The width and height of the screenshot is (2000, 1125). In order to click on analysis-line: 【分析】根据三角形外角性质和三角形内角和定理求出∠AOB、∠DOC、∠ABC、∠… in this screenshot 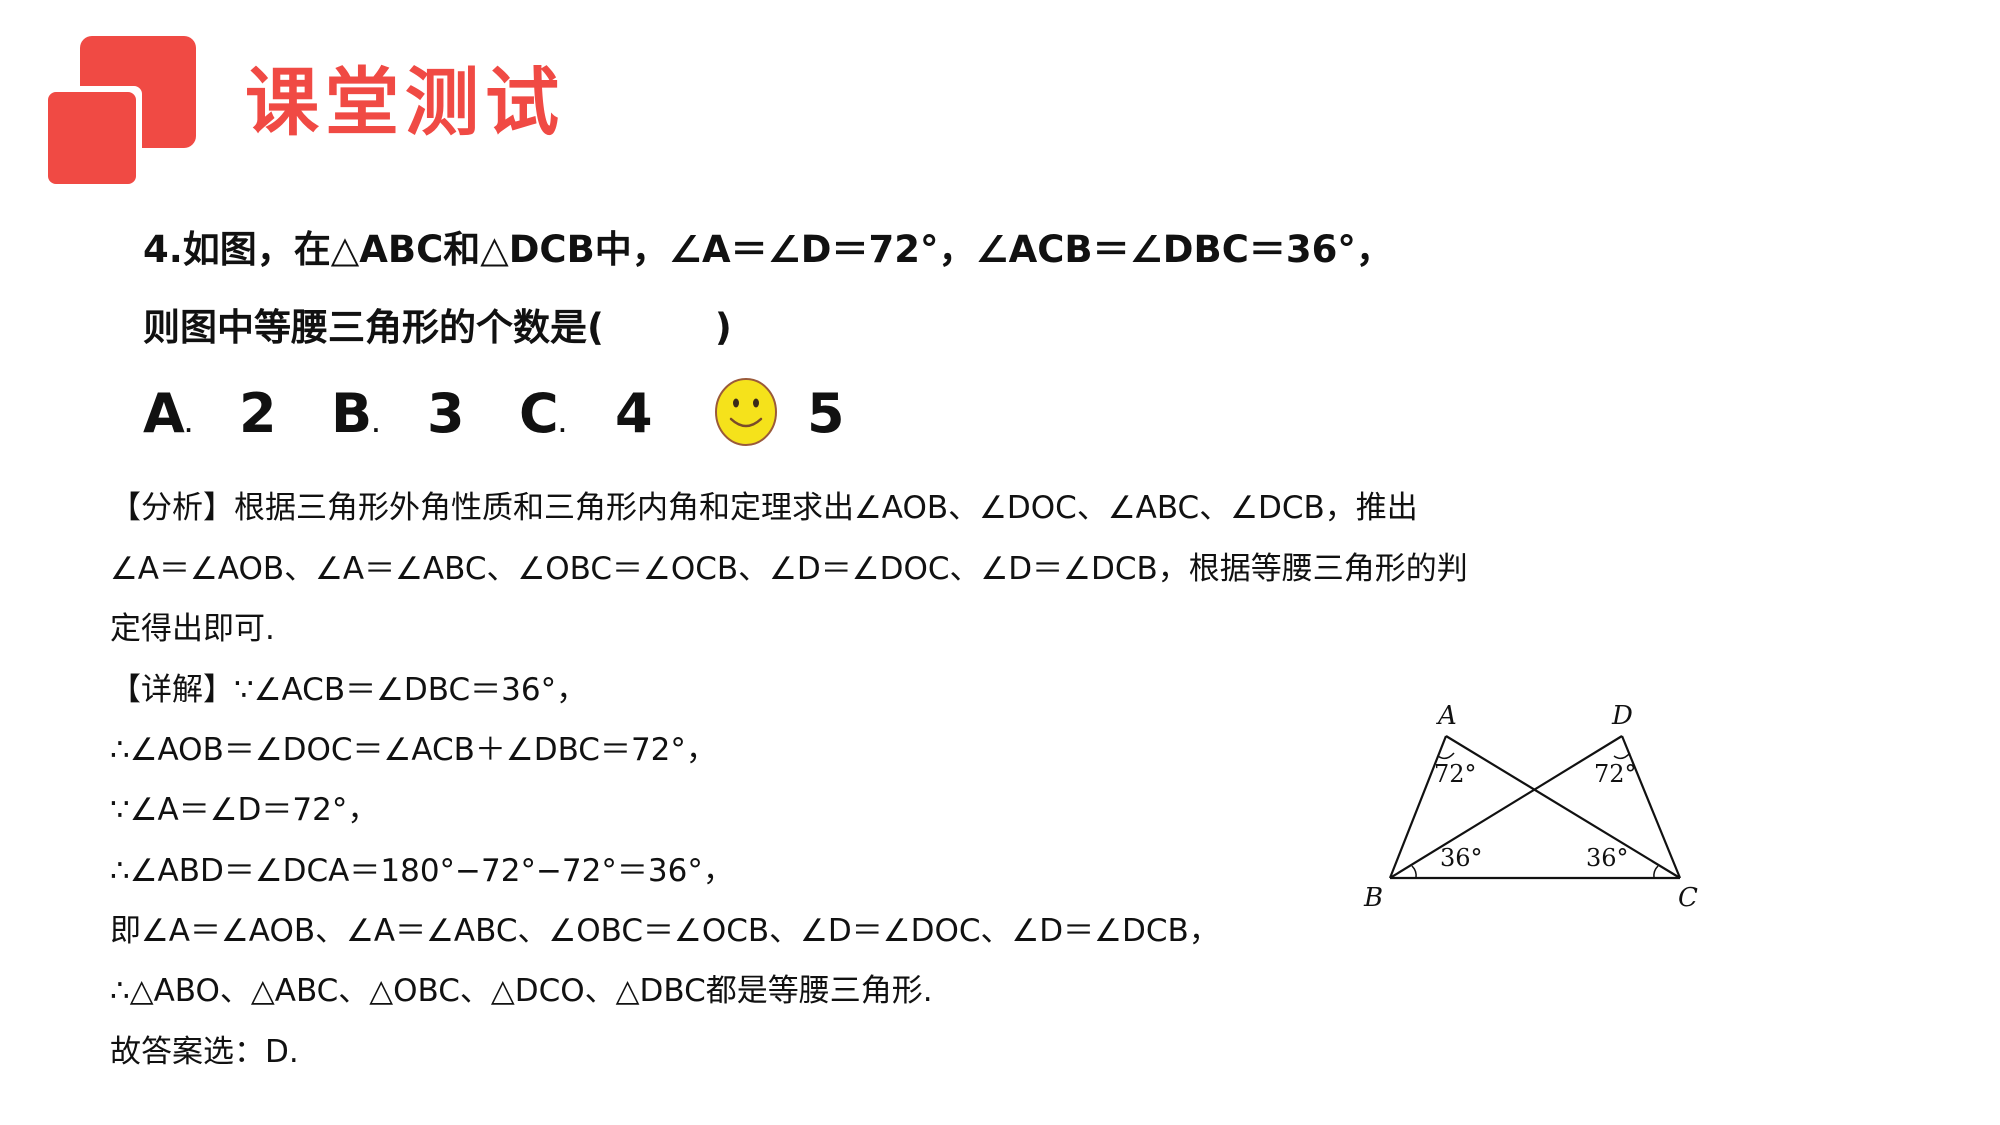, I will do `click(764, 508)`.